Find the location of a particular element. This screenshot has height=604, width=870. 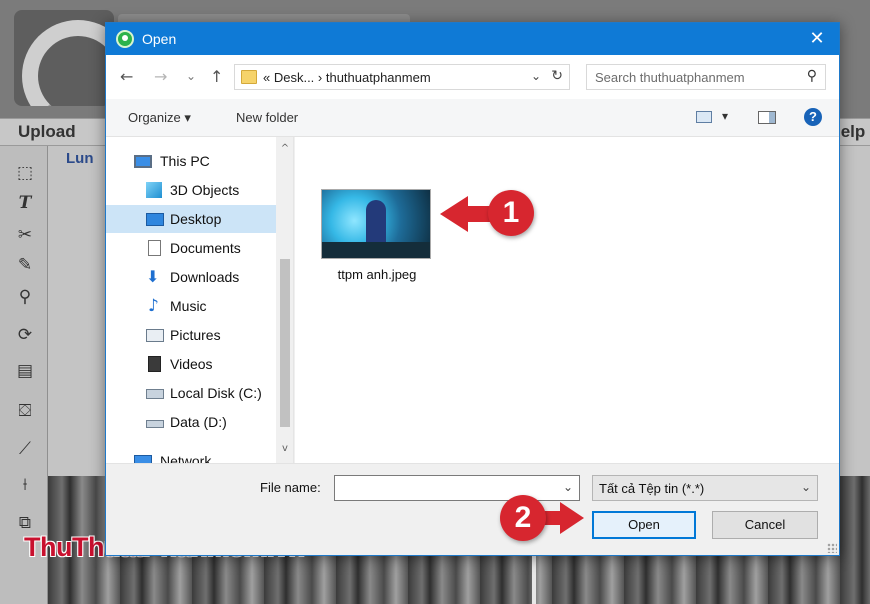

annotation-arrows is located at coordinates (512, 365).